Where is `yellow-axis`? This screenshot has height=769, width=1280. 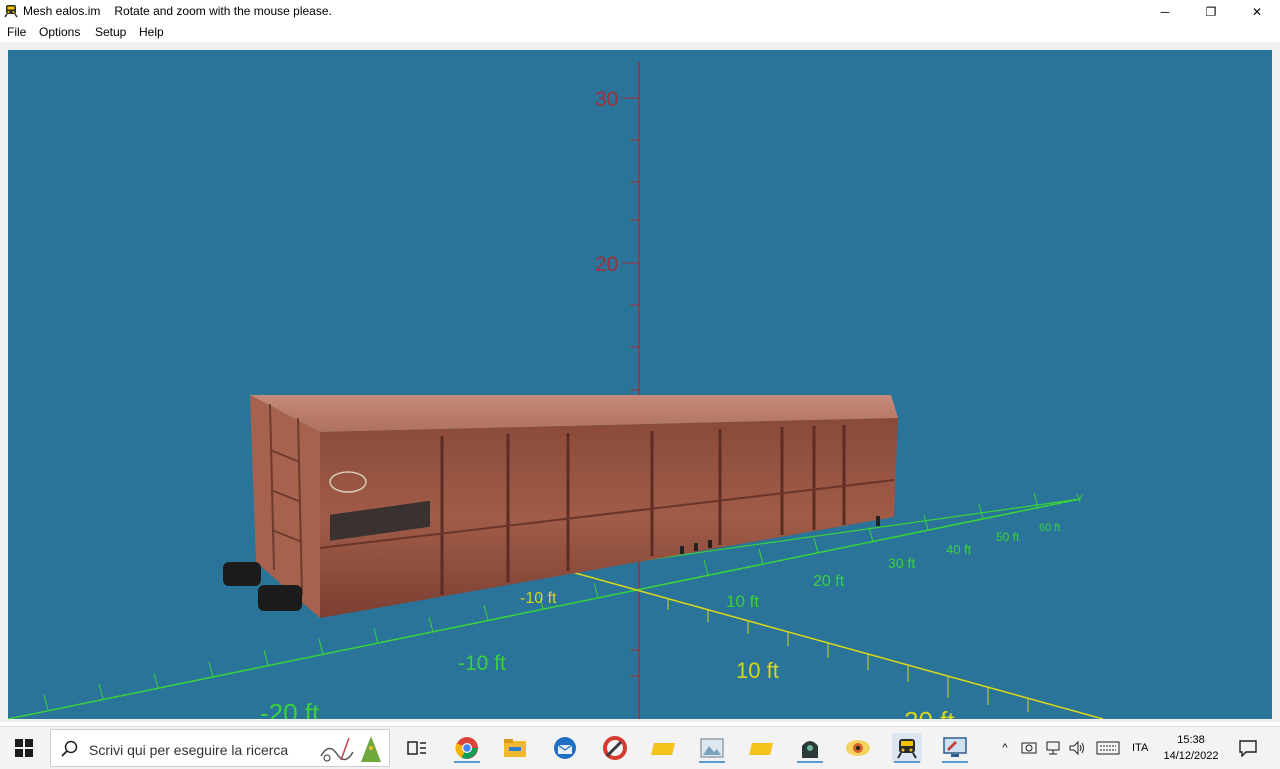 yellow-axis is located at coordinates (835, 644).